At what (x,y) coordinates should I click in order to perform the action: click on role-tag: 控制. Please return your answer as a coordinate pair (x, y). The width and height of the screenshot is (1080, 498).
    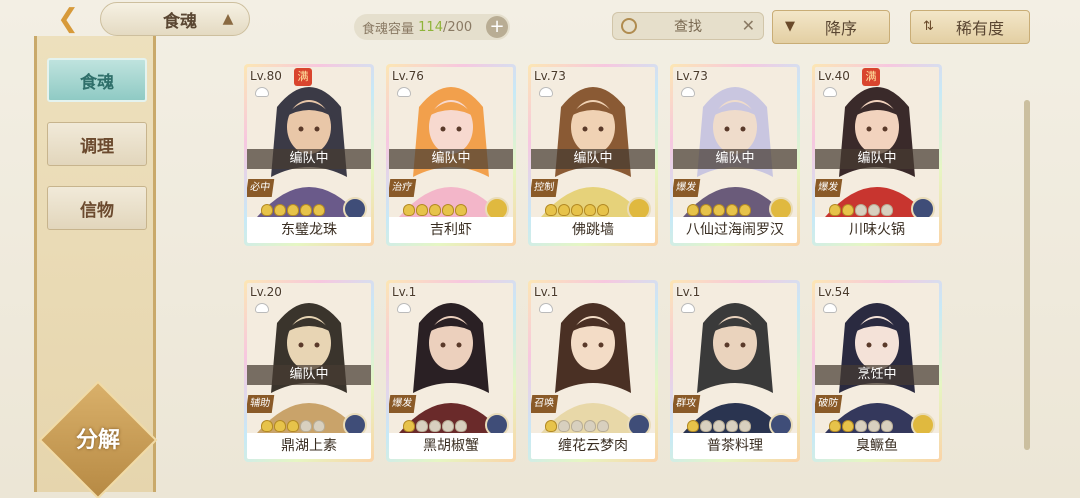
    Looking at the image, I should click on (545, 188).